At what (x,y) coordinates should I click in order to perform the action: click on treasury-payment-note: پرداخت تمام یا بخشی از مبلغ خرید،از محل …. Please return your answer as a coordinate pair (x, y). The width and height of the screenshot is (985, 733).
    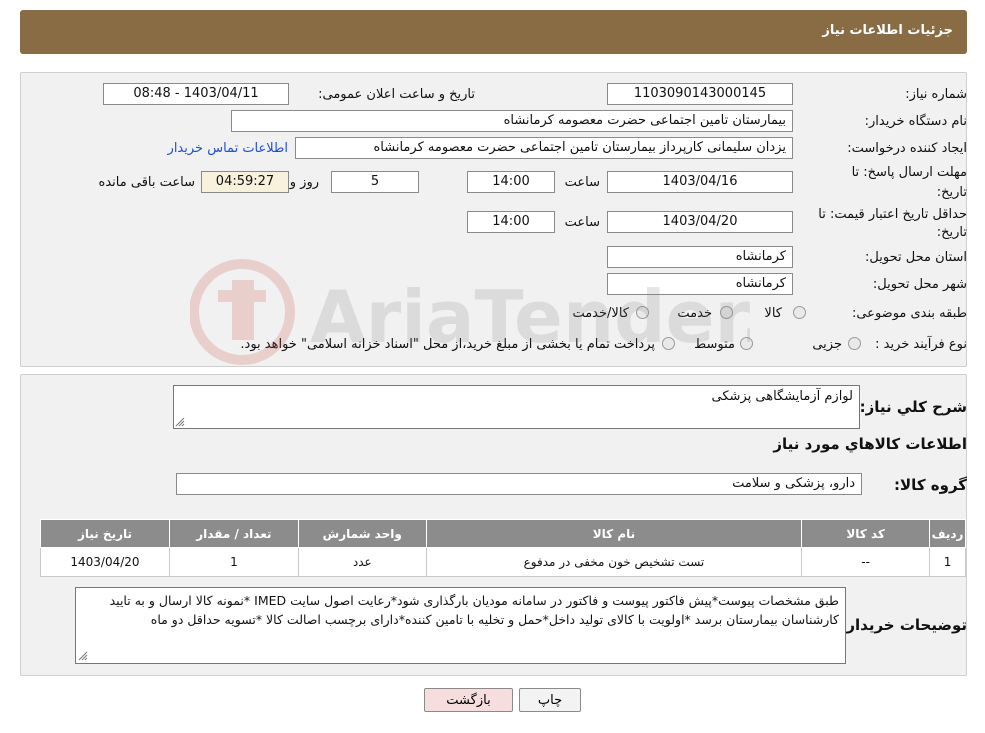
    Looking at the image, I should click on (447, 344).